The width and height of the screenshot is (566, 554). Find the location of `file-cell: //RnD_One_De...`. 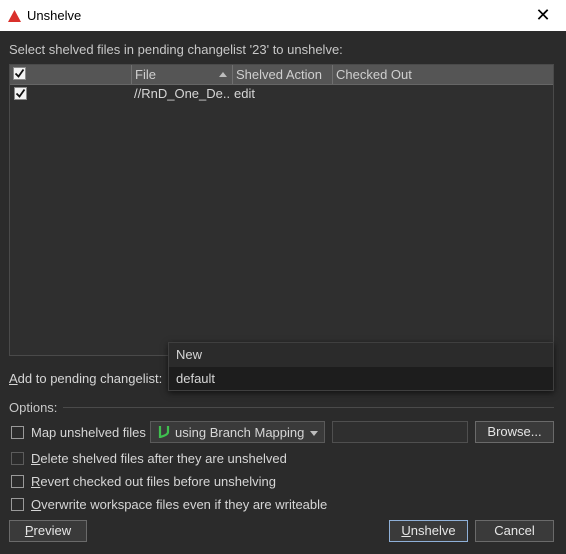

file-cell: //RnD_One_De... is located at coordinates (182, 93).